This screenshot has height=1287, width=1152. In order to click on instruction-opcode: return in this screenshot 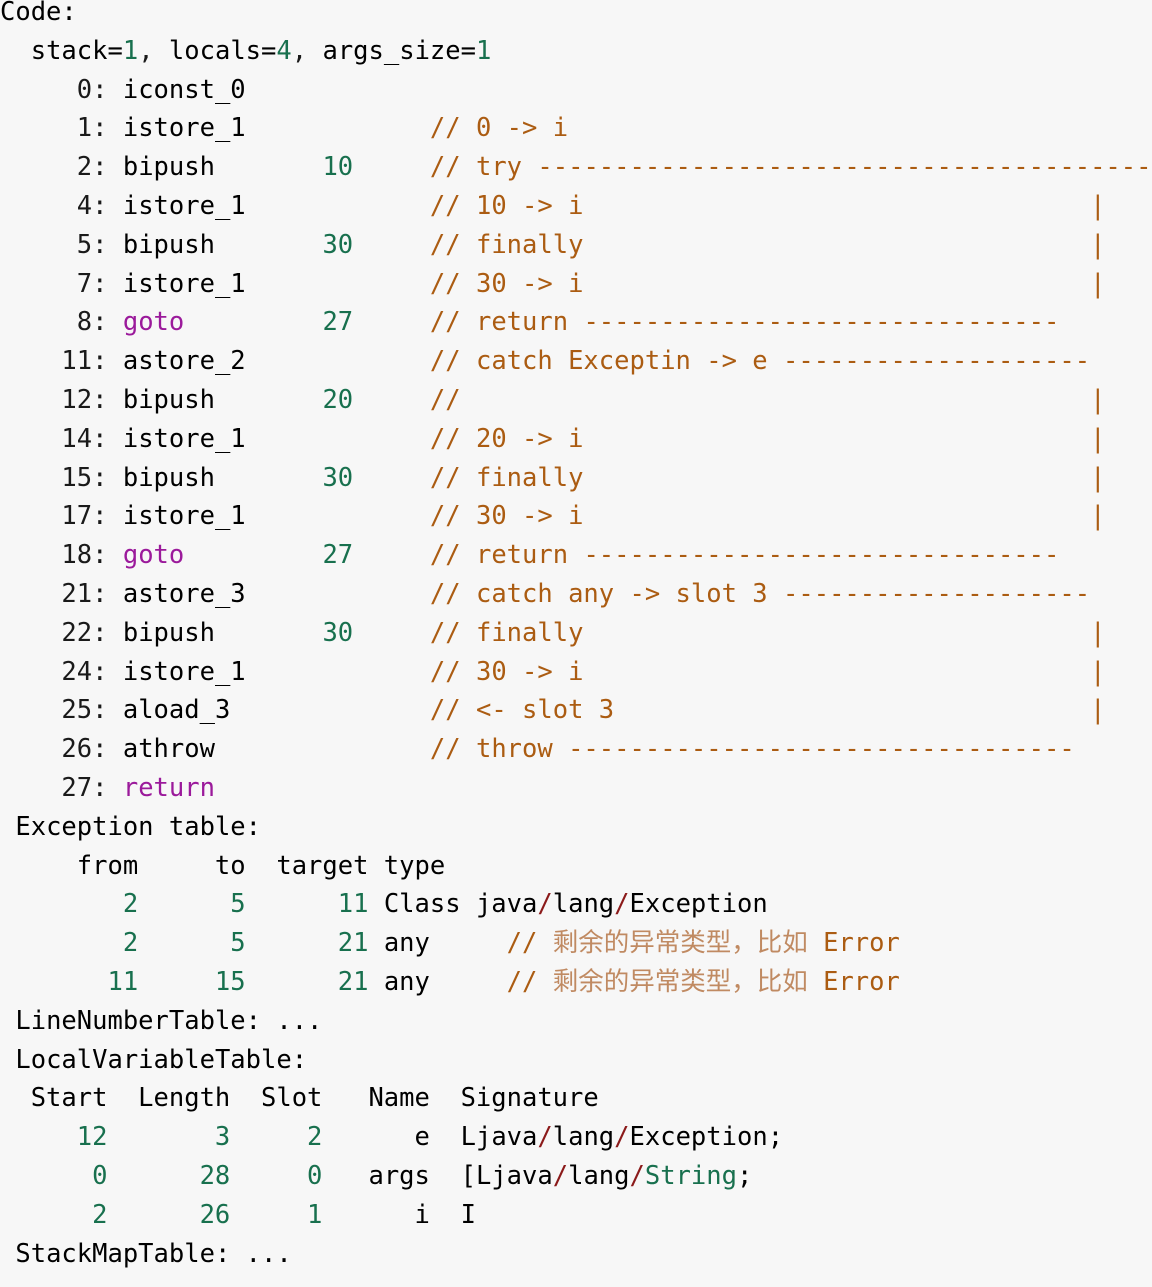, I will do `click(168, 787)`.